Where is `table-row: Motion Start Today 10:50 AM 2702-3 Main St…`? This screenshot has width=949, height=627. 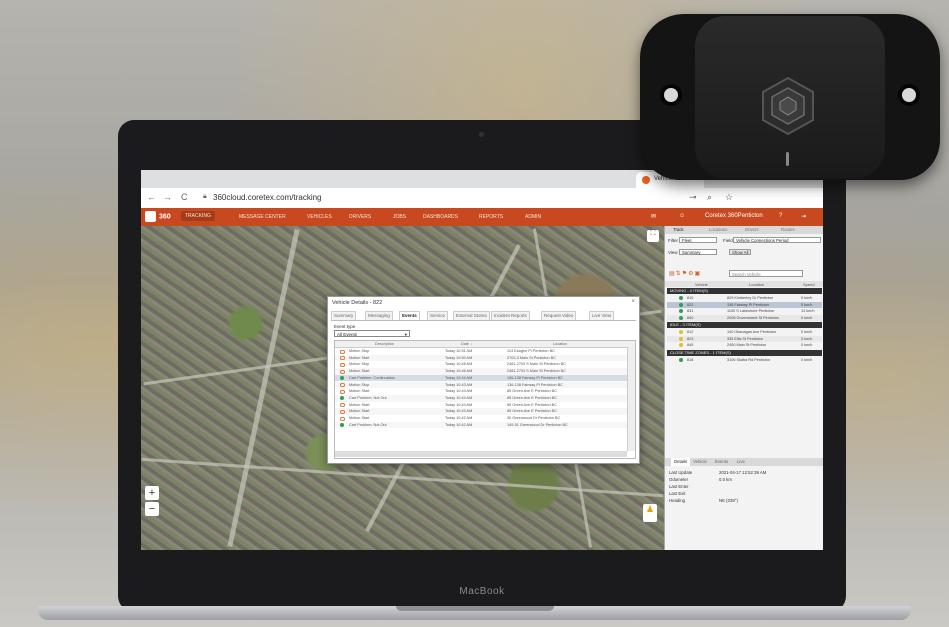
table-row: Motion Start Today 10:50 AM 2702-3 Main St… is located at coordinates (481, 358).